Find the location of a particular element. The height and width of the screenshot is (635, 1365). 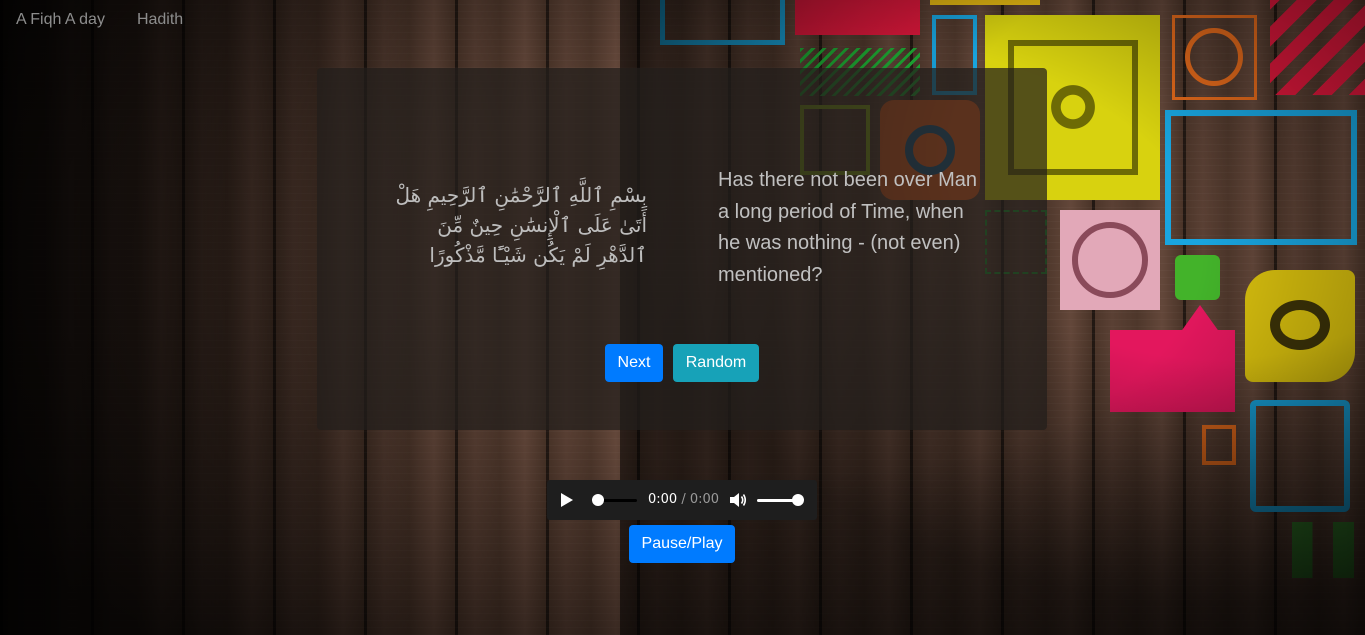

audio-duration: 0:00 is located at coordinates (704, 499).